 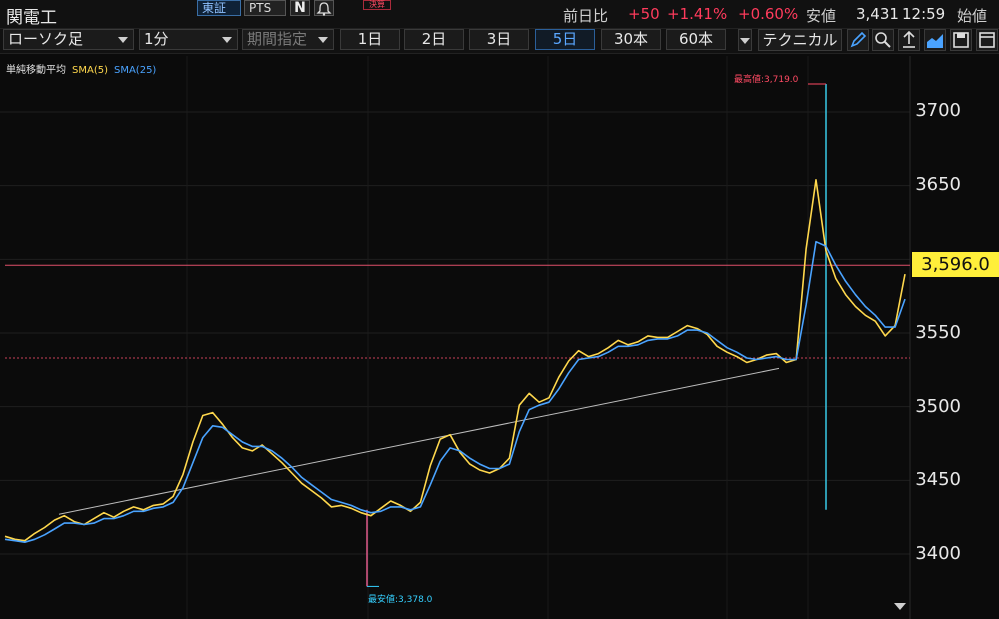 I want to click on area-chart-icon, so click(x=935, y=40).